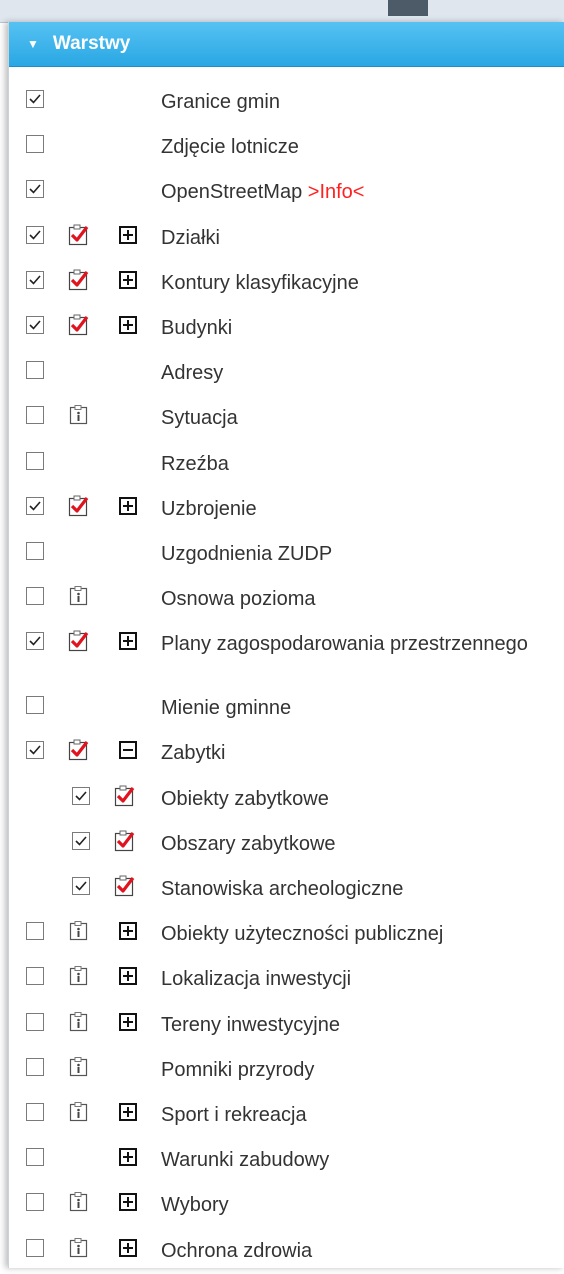  What do you see at coordinates (128, 750) in the screenshot?
I see `collapse-minus-icon` at bounding box center [128, 750].